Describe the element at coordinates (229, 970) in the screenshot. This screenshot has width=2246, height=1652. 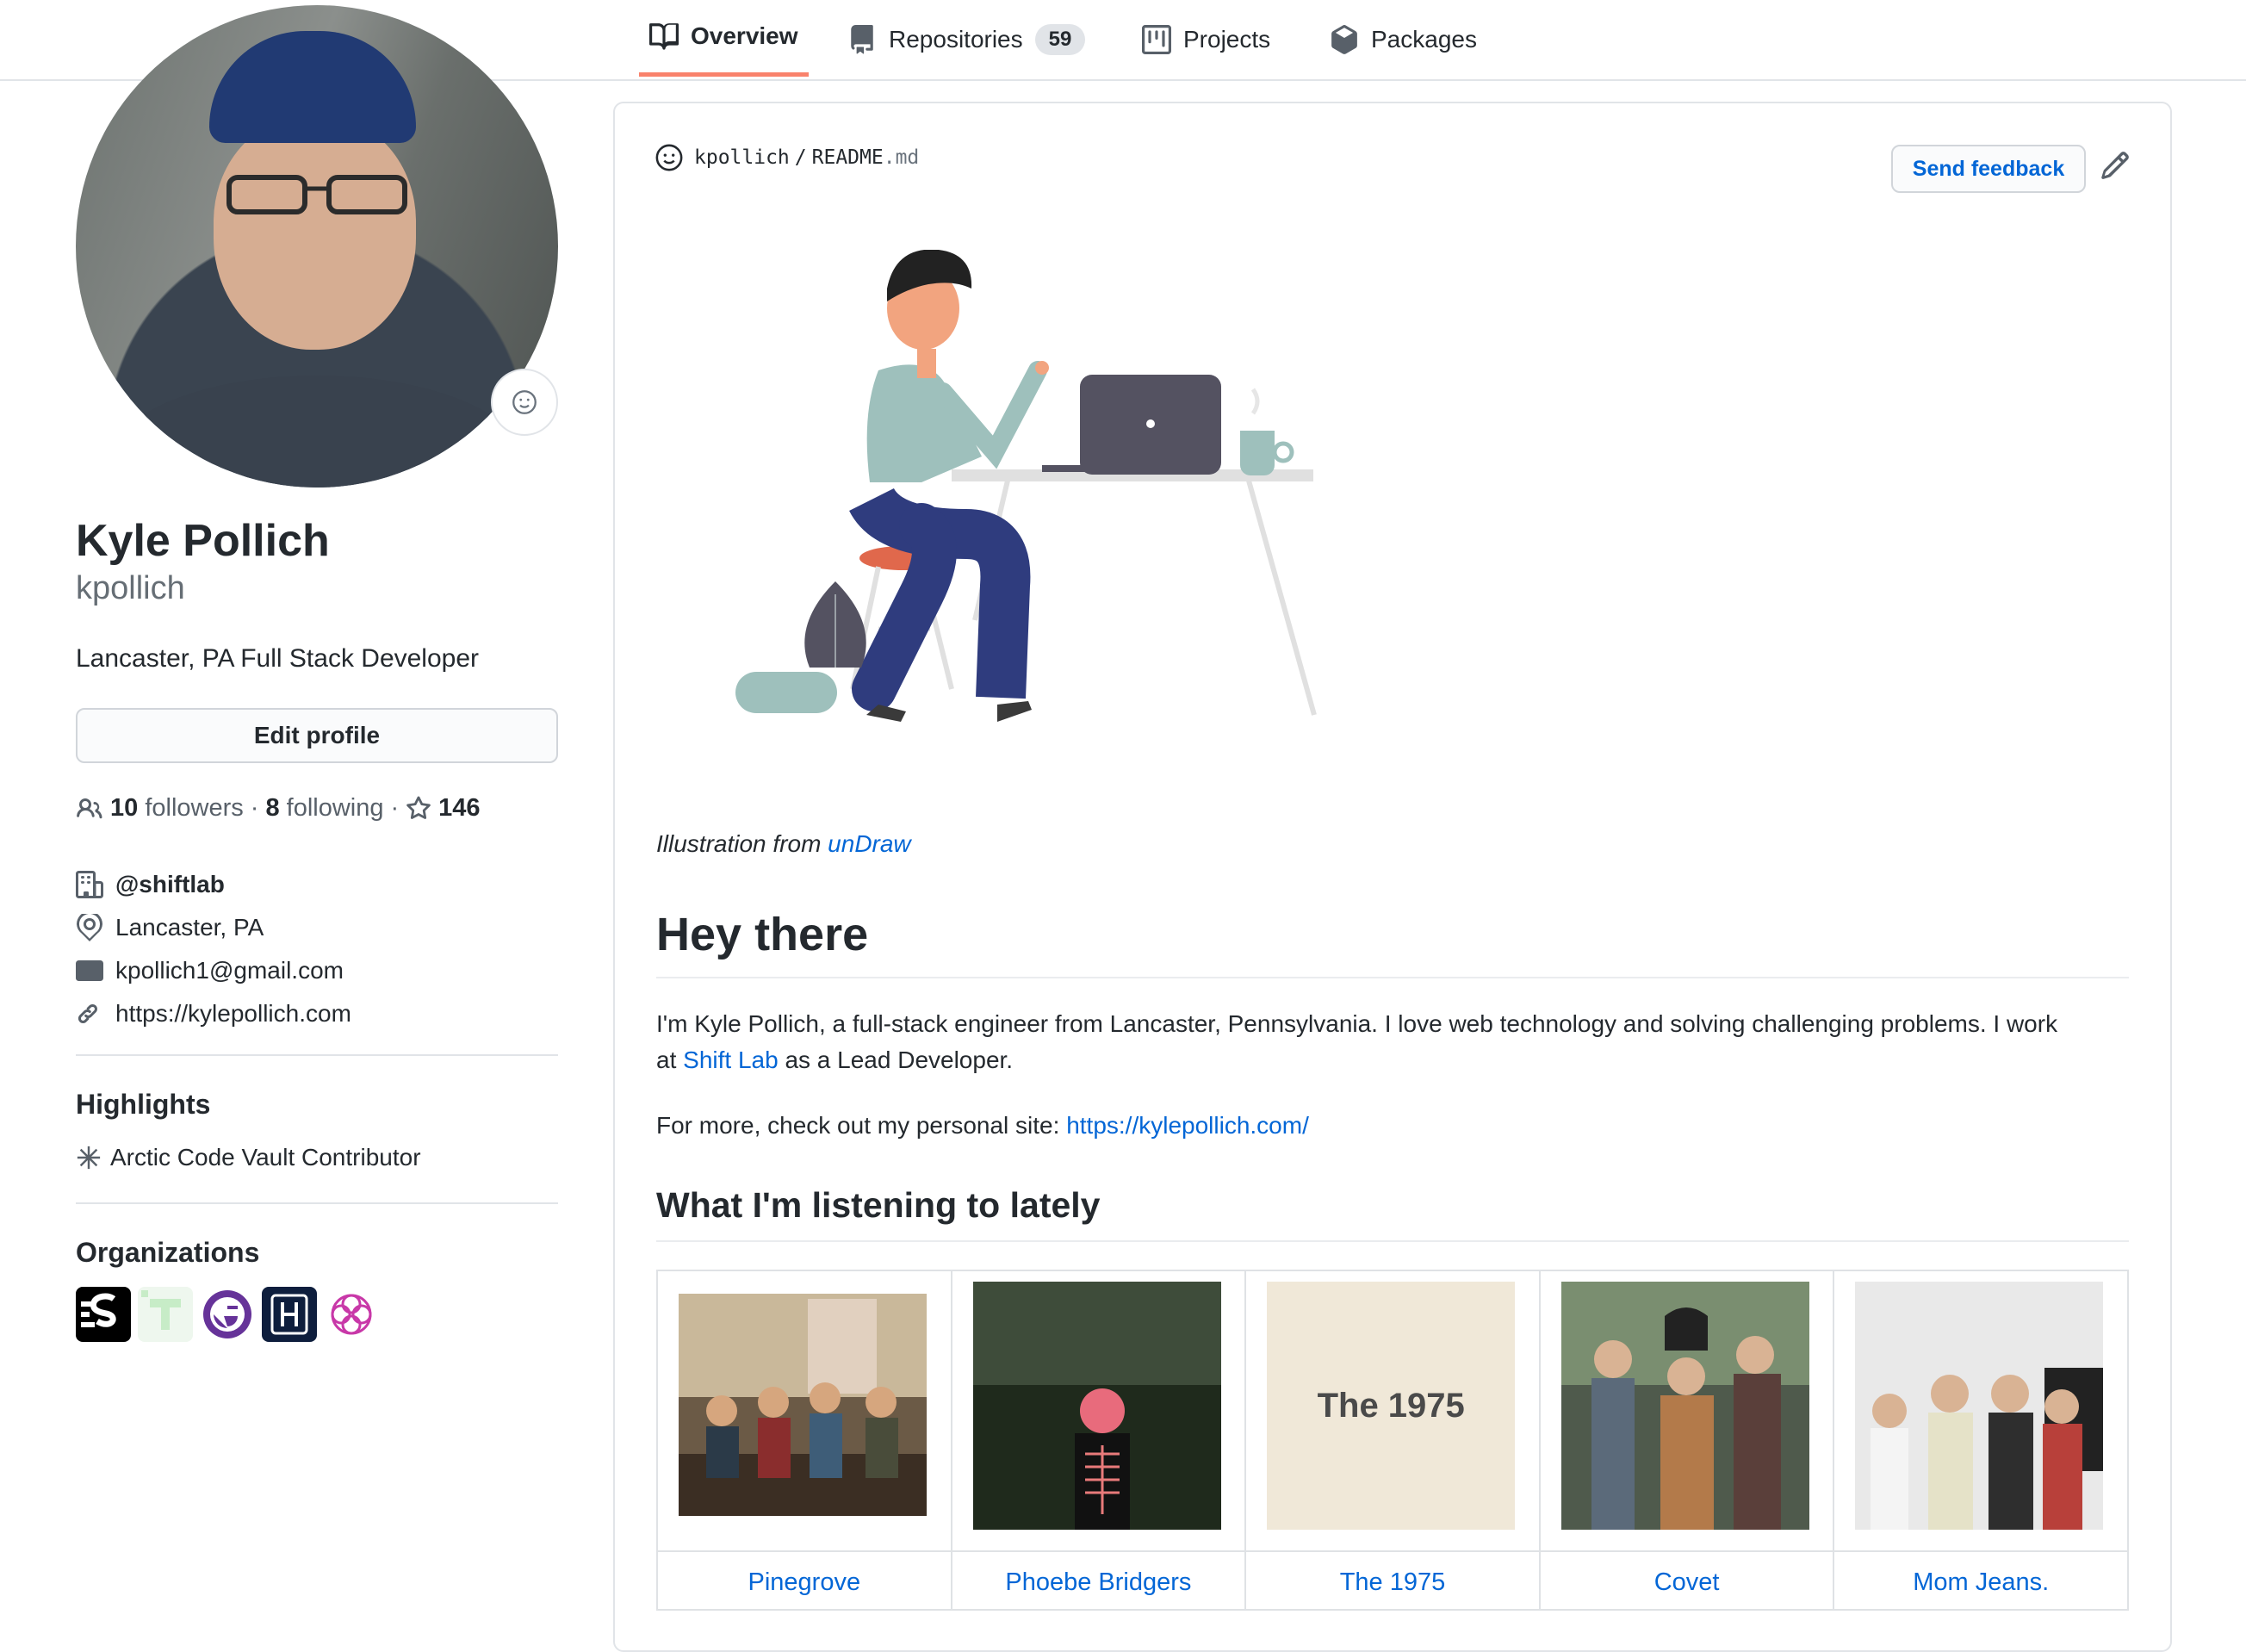
I see `email-text: kpollich1@gmail.com` at that location.